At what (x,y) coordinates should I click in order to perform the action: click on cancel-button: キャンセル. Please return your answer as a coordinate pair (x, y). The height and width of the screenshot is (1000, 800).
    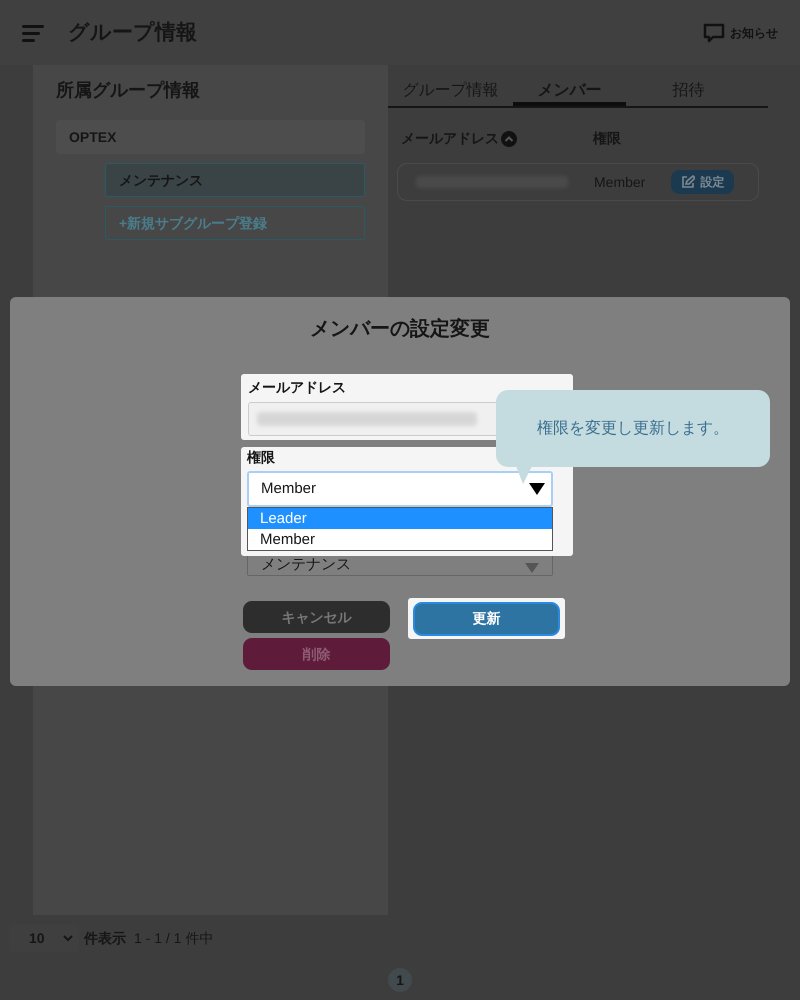
    Looking at the image, I should click on (316, 617).